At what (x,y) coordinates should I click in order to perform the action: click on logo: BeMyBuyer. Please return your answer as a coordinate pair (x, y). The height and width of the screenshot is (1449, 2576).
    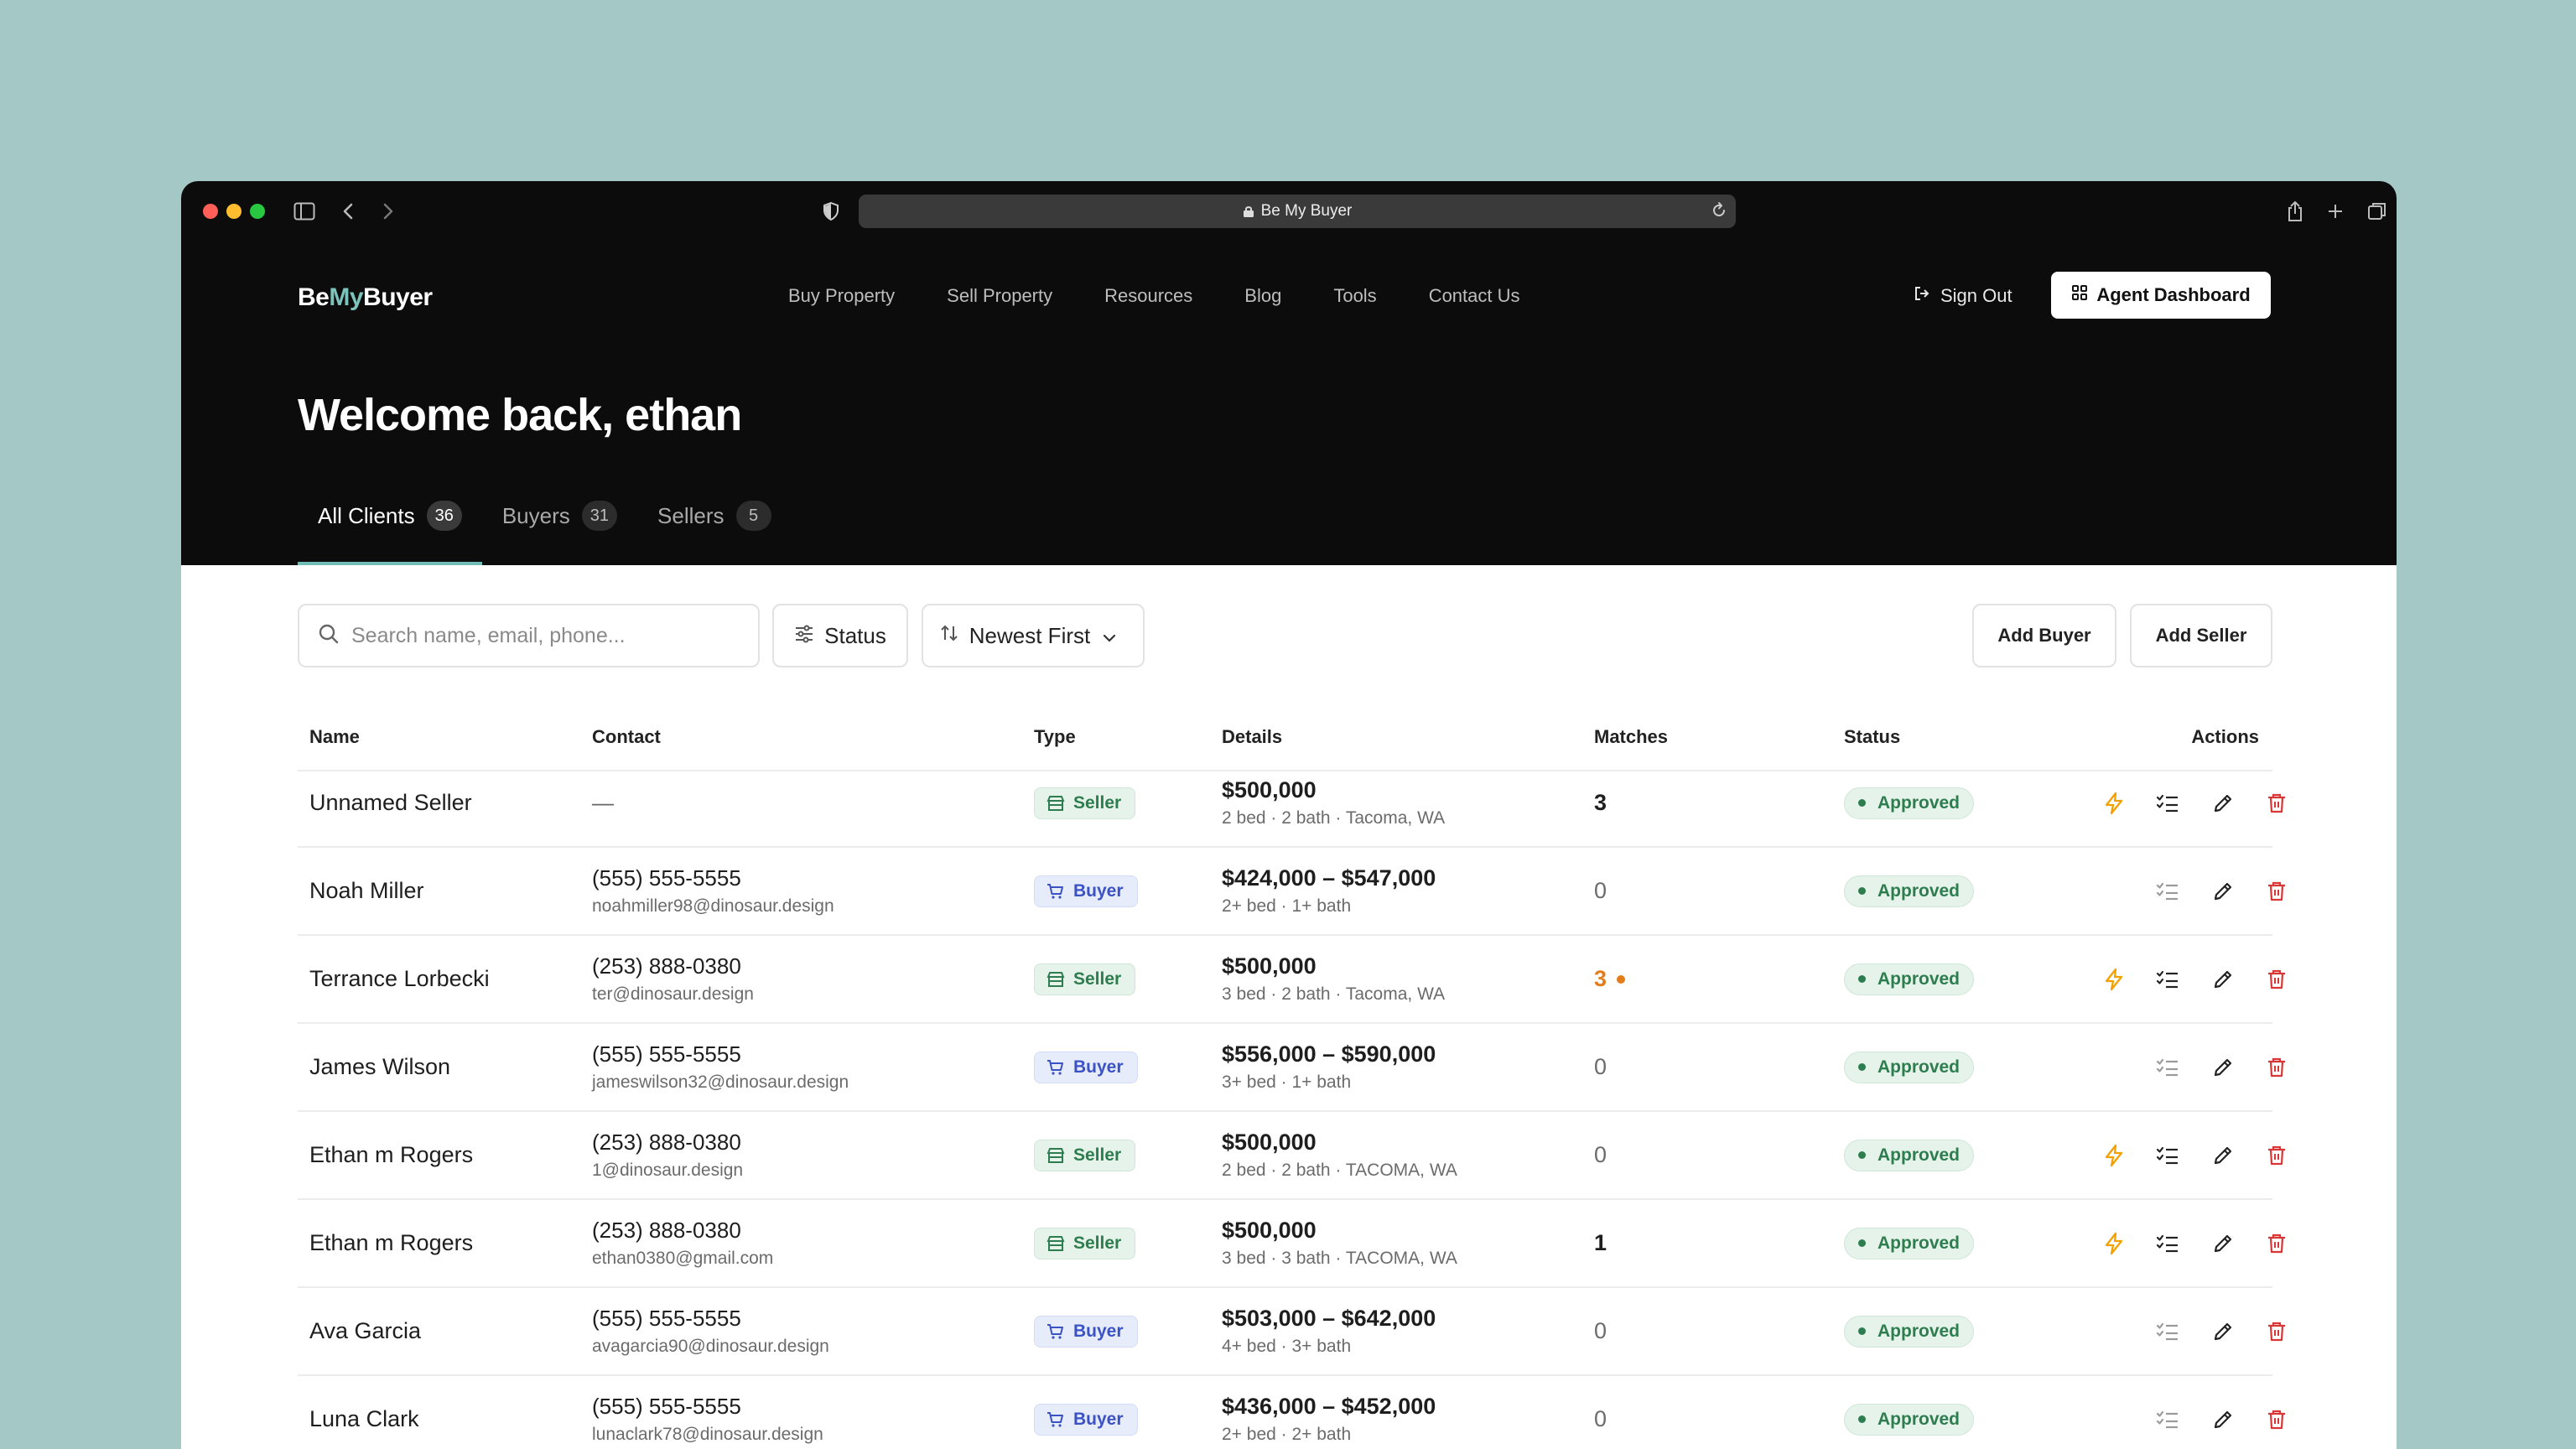
    Looking at the image, I should click on (365, 297).